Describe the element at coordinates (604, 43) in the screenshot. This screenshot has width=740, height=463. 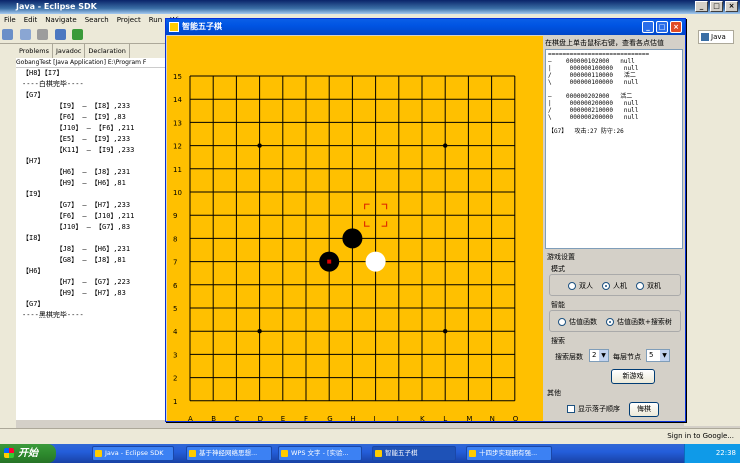
I see `panel-hint: 在棋盘上单击鼠标右键，查看各点估值` at that location.